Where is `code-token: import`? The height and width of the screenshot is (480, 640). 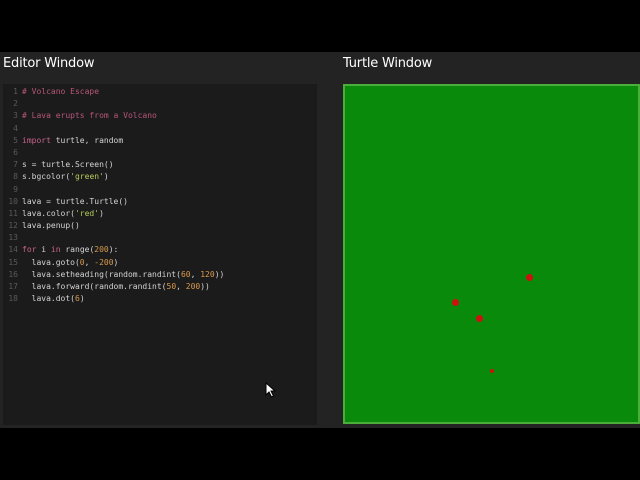
code-token: import is located at coordinates (36, 140).